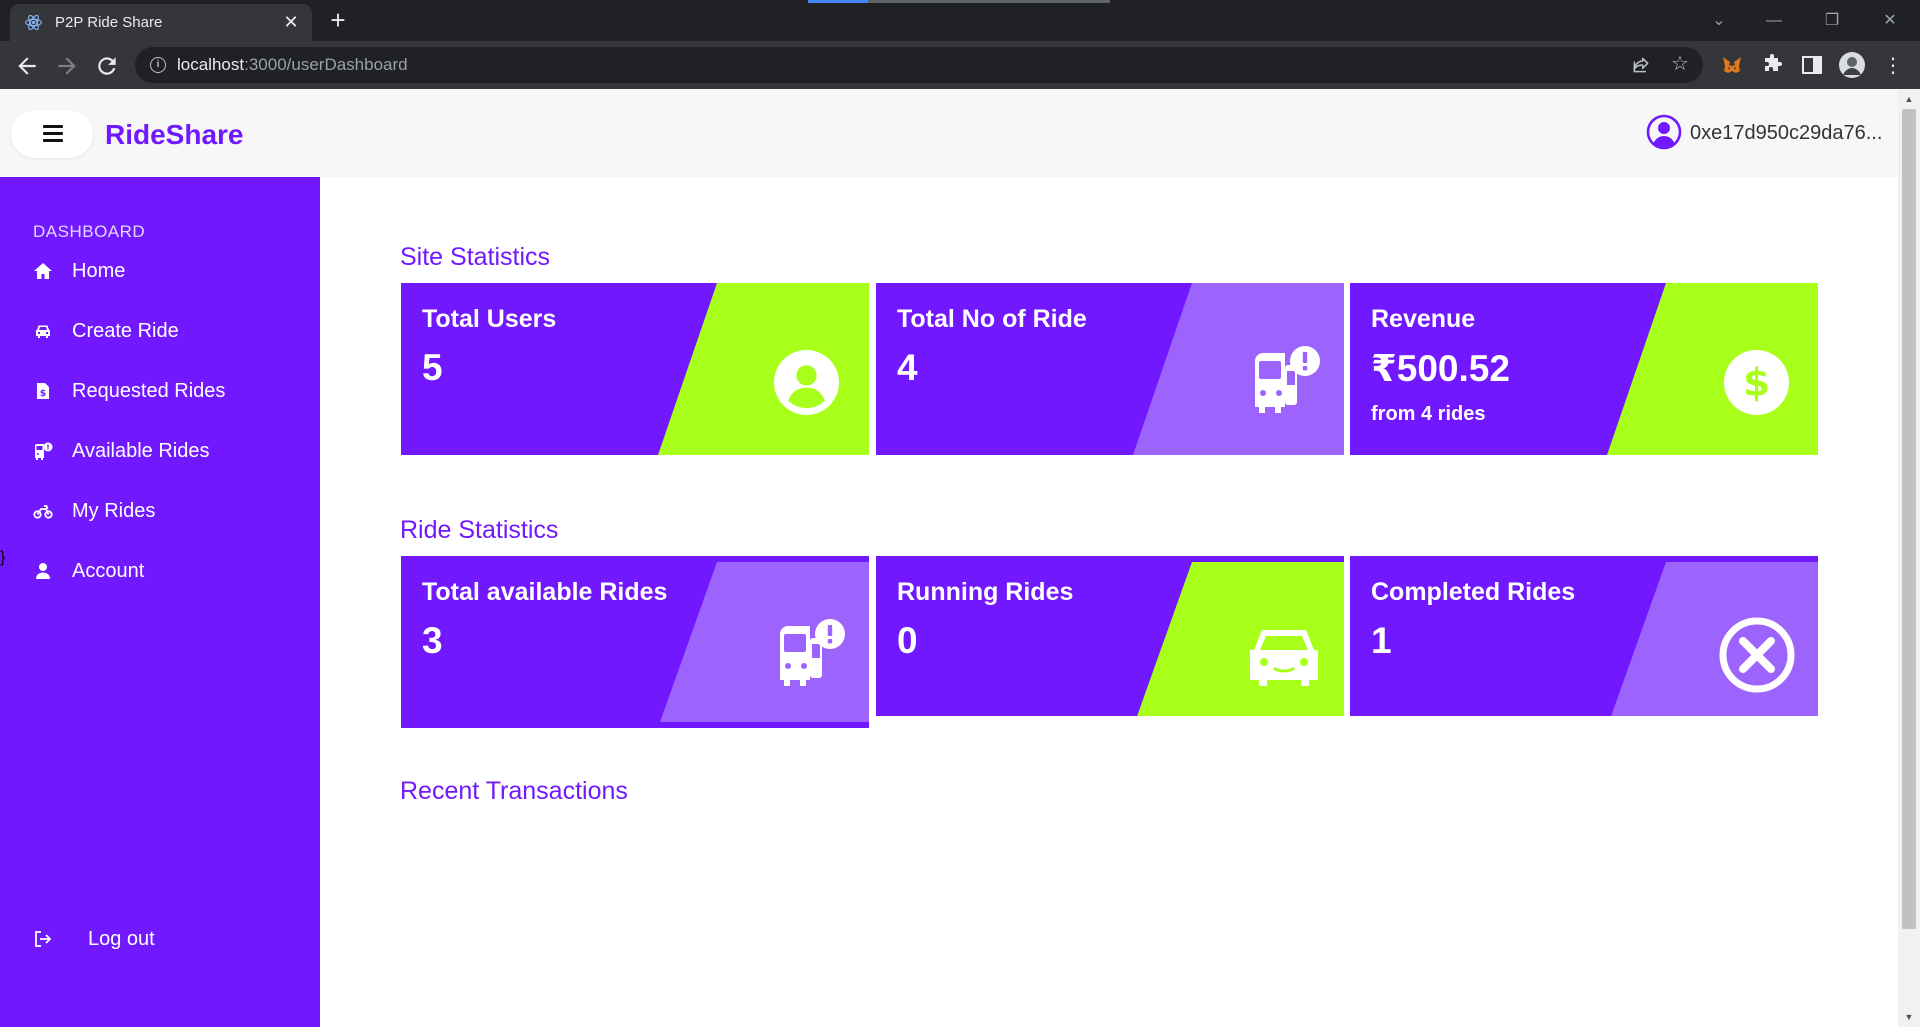 Image resolution: width=1920 pixels, height=1027 pixels. What do you see at coordinates (1284, 658) in the screenshot?
I see `car-front-icon` at bounding box center [1284, 658].